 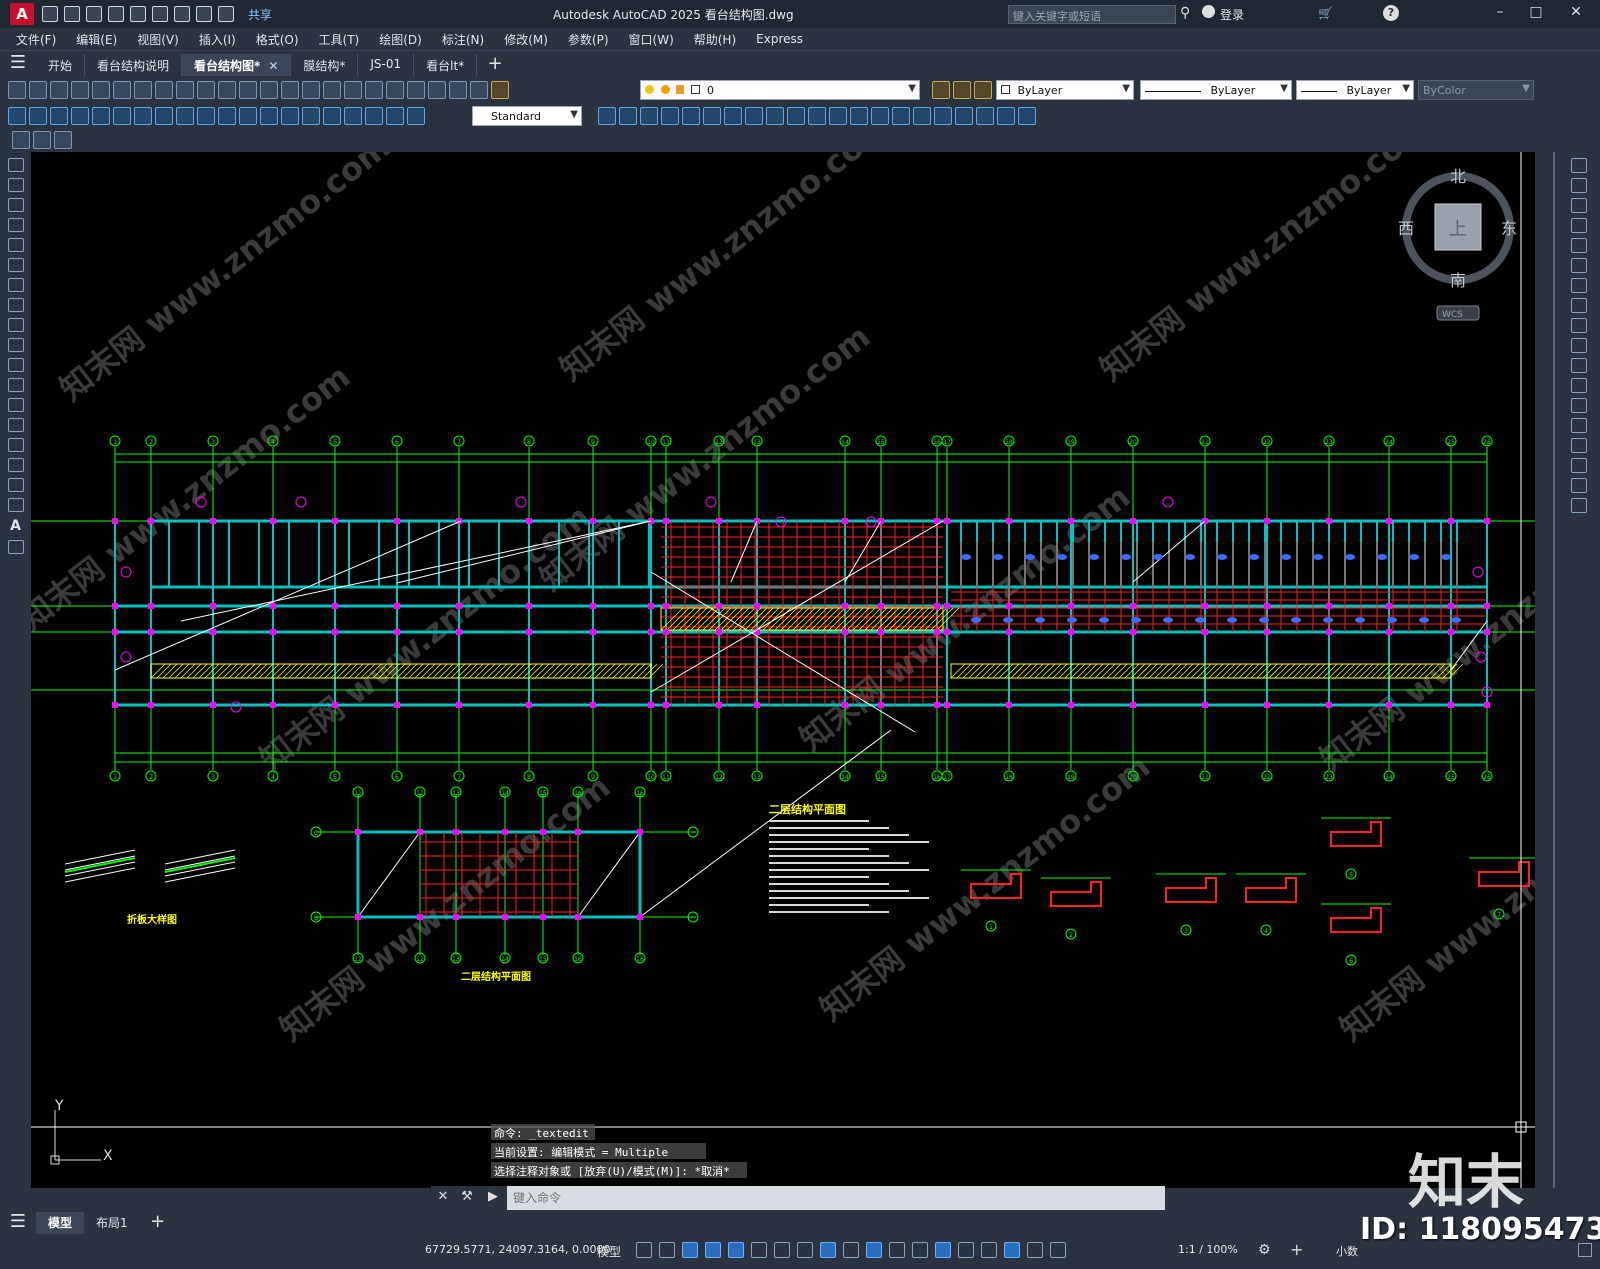 What do you see at coordinates (122, 116) in the screenshot?
I see `jogged-icon` at bounding box center [122, 116].